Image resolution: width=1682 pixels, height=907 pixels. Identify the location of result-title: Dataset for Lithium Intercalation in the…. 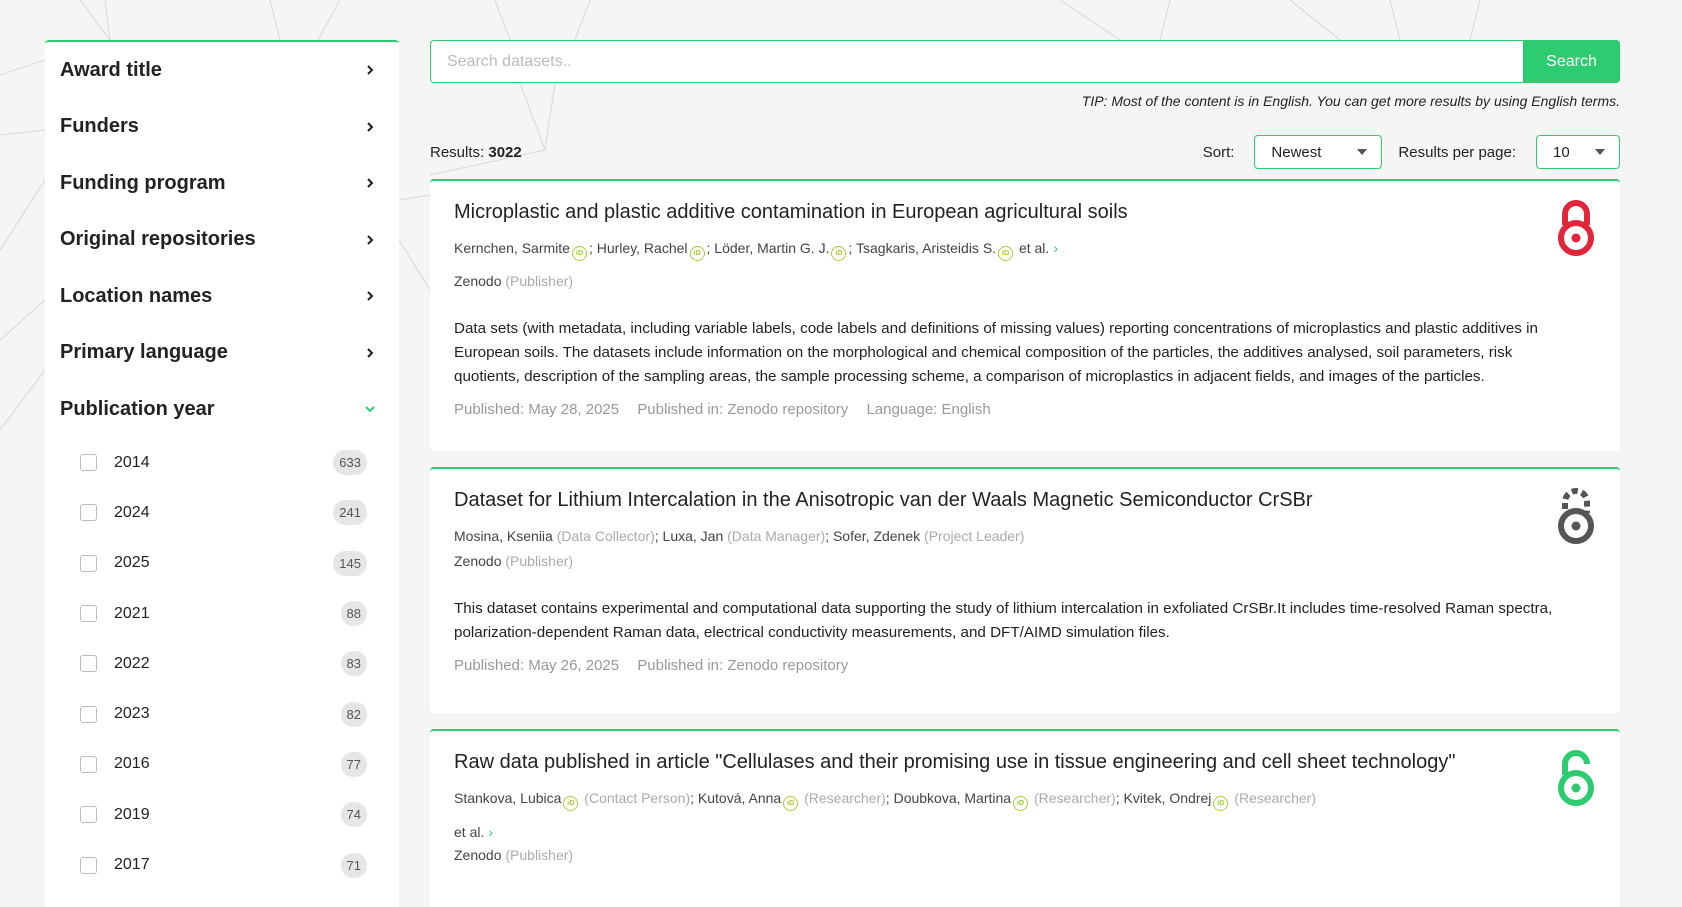
(1025, 500).